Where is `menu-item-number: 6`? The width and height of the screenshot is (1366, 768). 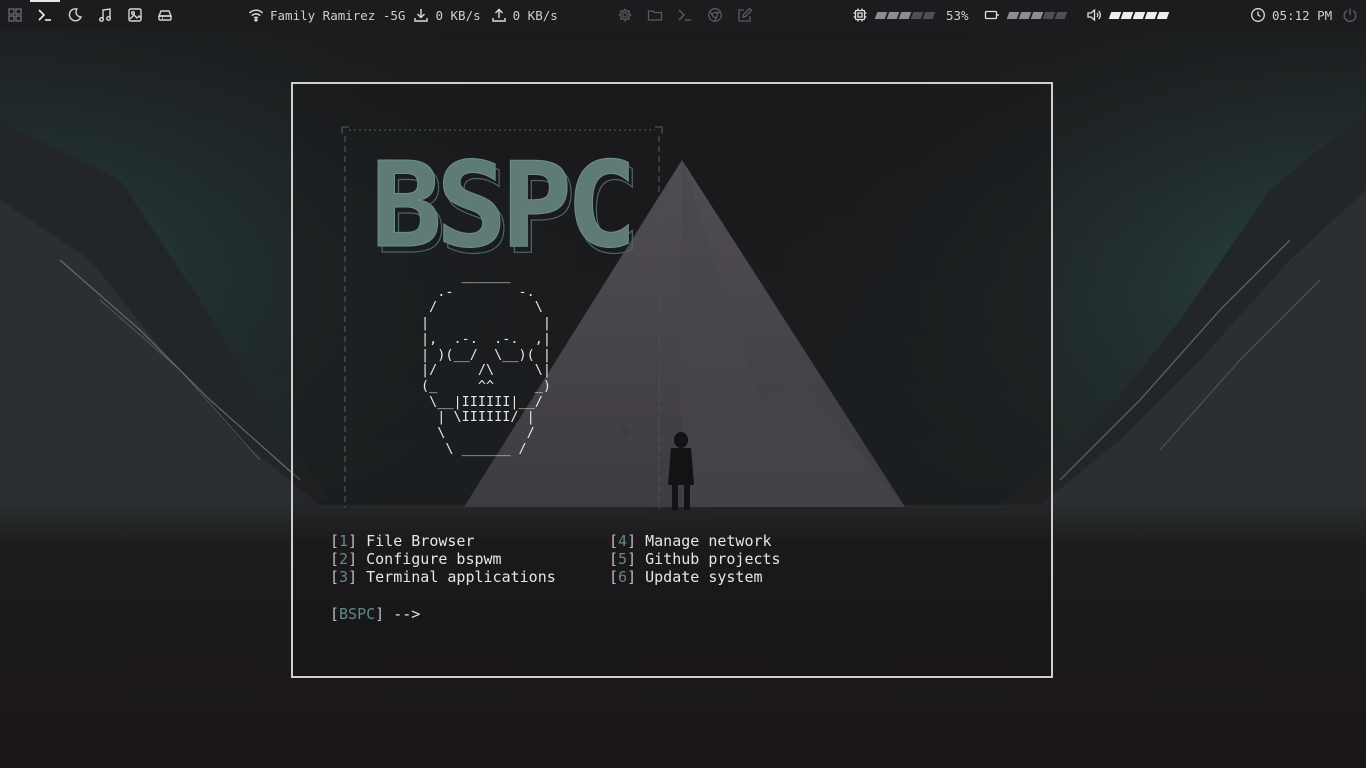 menu-item-number: 6 is located at coordinates (623, 577).